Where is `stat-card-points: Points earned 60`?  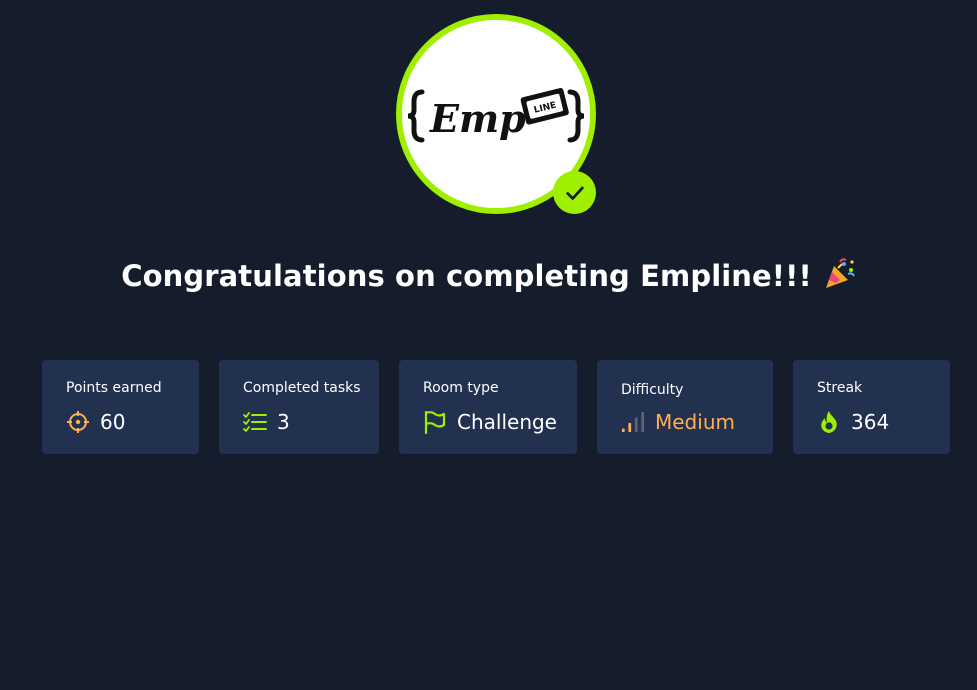 stat-card-points: Points earned 60 is located at coordinates (120, 407).